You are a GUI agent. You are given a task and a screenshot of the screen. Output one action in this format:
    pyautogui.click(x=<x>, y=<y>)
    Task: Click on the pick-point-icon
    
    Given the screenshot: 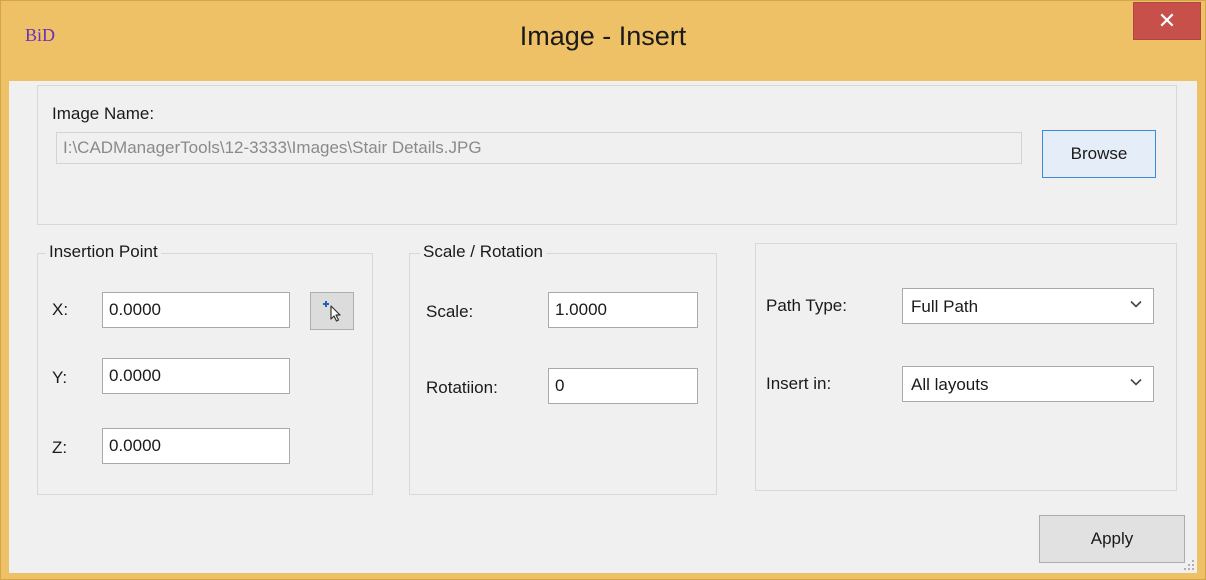 What is the action you would take?
    pyautogui.click(x=332, y=311)
    